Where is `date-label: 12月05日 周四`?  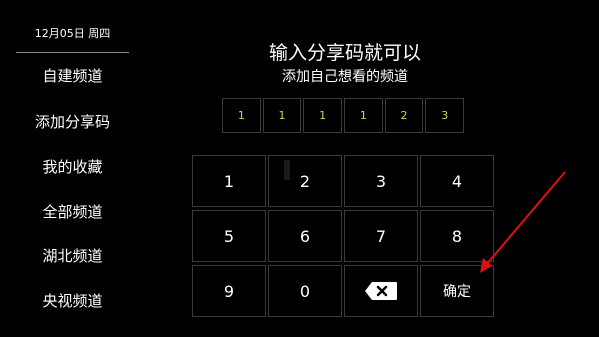 date-label: 12月05日 周四 is located at coordinates (72, 33).